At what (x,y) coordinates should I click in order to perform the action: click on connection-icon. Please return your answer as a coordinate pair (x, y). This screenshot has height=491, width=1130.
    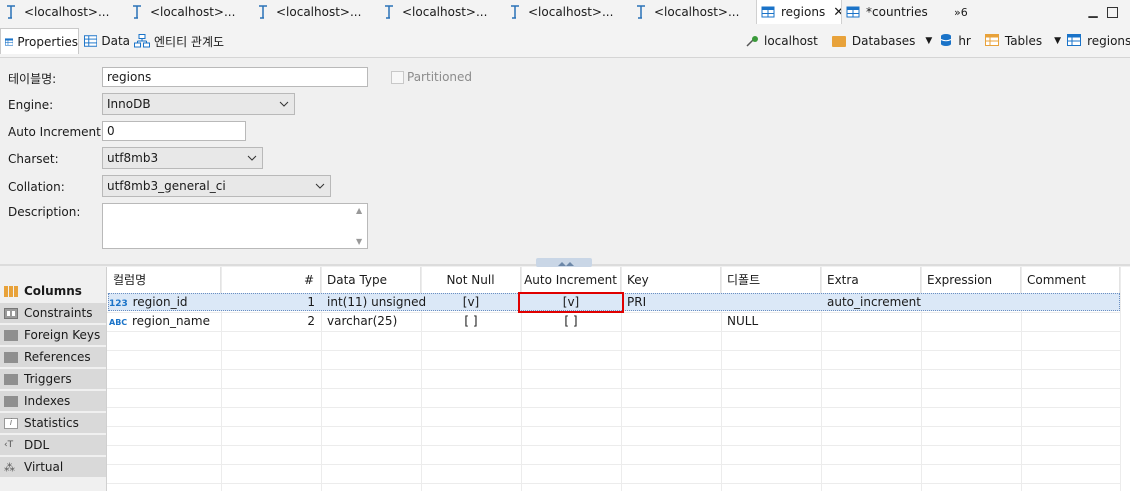
    Looking at the image, I should click on (753, 41).